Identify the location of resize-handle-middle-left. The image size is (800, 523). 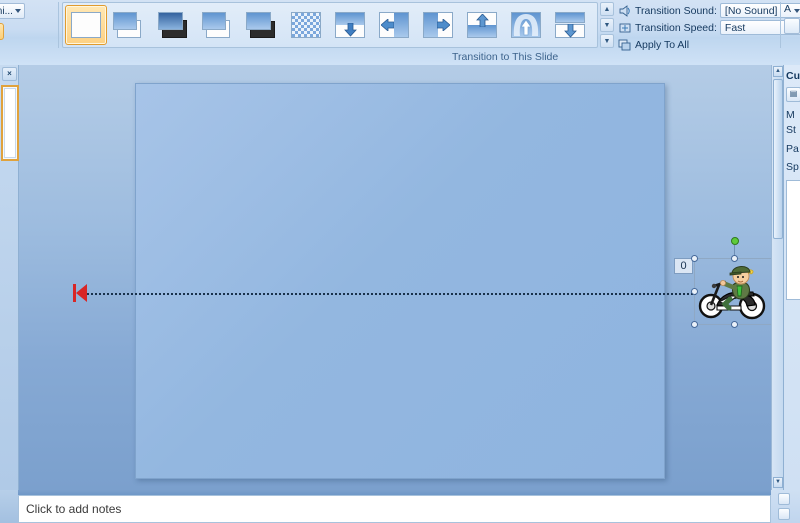
(694, 291).